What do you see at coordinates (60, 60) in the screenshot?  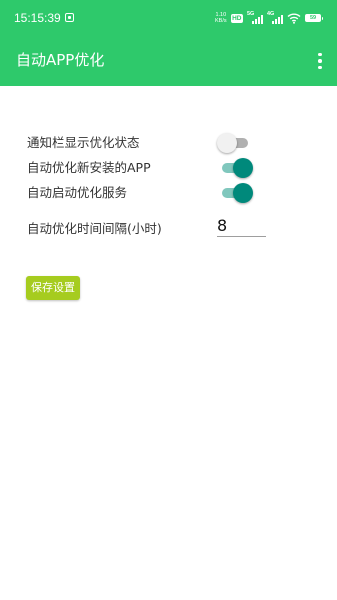 I see `app-title: 自动APP优化` at bounding box center [60, 60].